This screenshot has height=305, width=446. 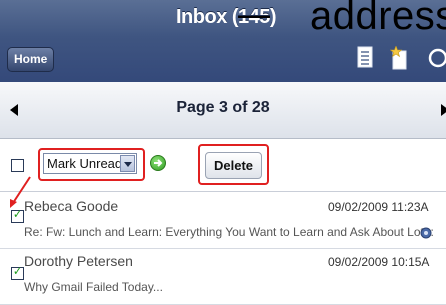 What do you see at coordinates (127, 163) in the screenshot?
I see `chevron-down-icon` at bounding box center [127, 163].